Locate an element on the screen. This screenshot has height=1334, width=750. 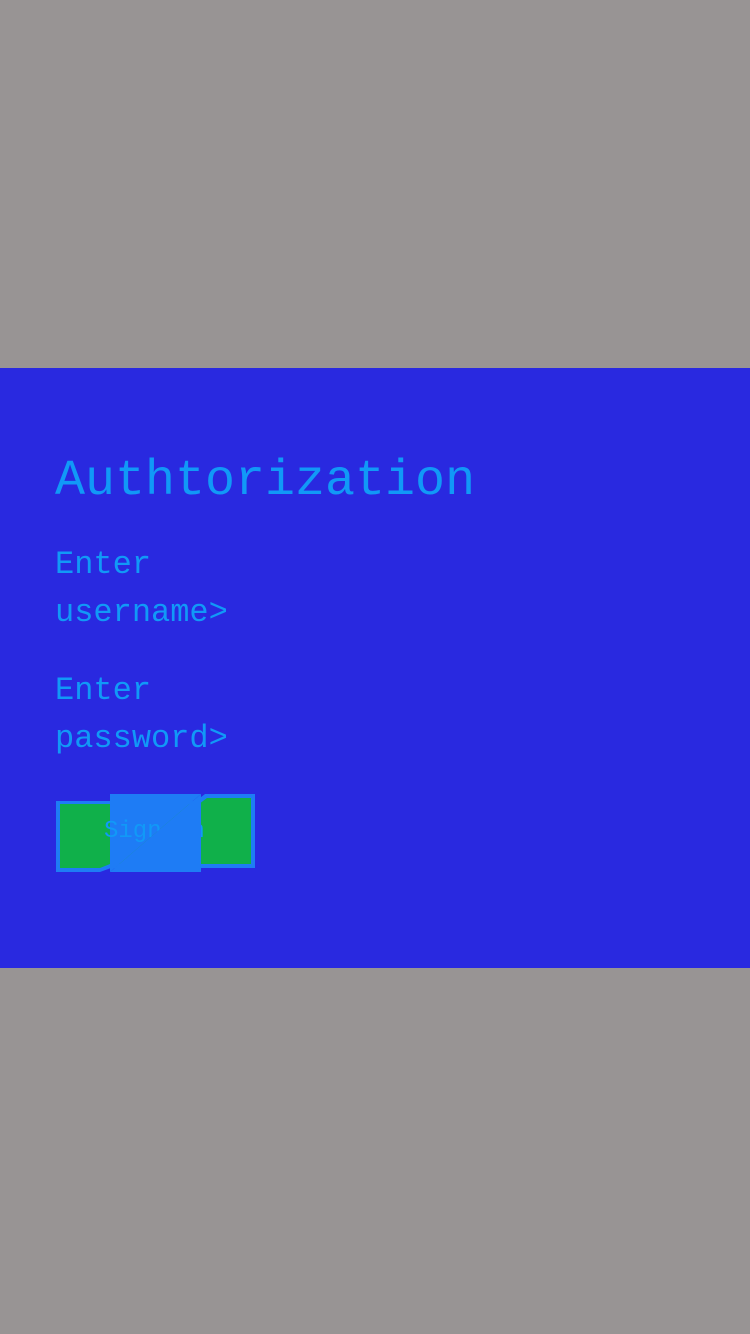
username-prompt-line-1: Enter is located at coordinates (103, 564).